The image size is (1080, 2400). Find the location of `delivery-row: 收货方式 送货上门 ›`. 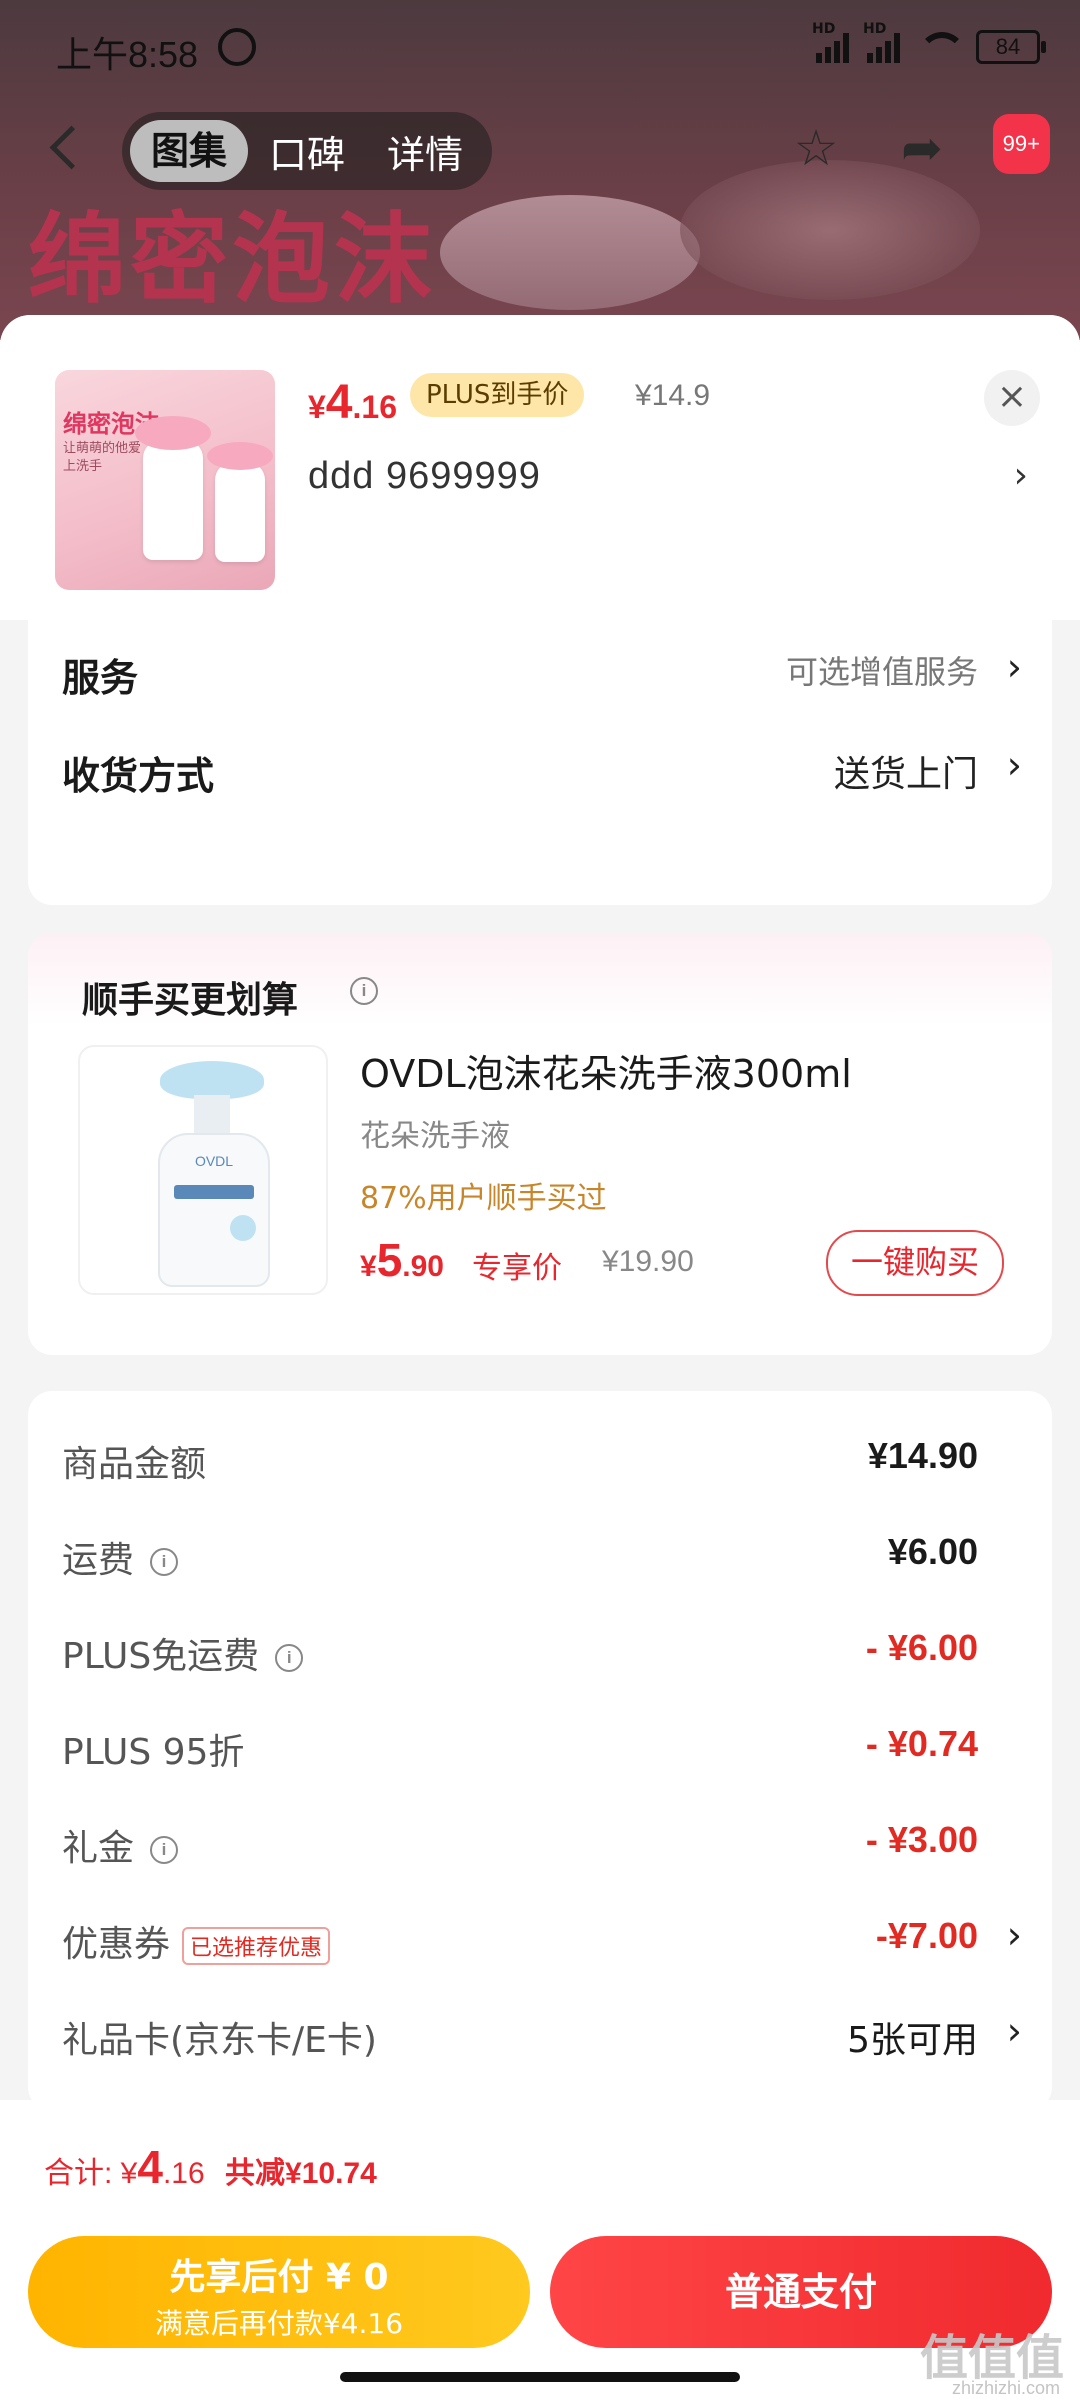

delivery-row: 收货方式 送货上门 › is located at coordinates (542, 774).